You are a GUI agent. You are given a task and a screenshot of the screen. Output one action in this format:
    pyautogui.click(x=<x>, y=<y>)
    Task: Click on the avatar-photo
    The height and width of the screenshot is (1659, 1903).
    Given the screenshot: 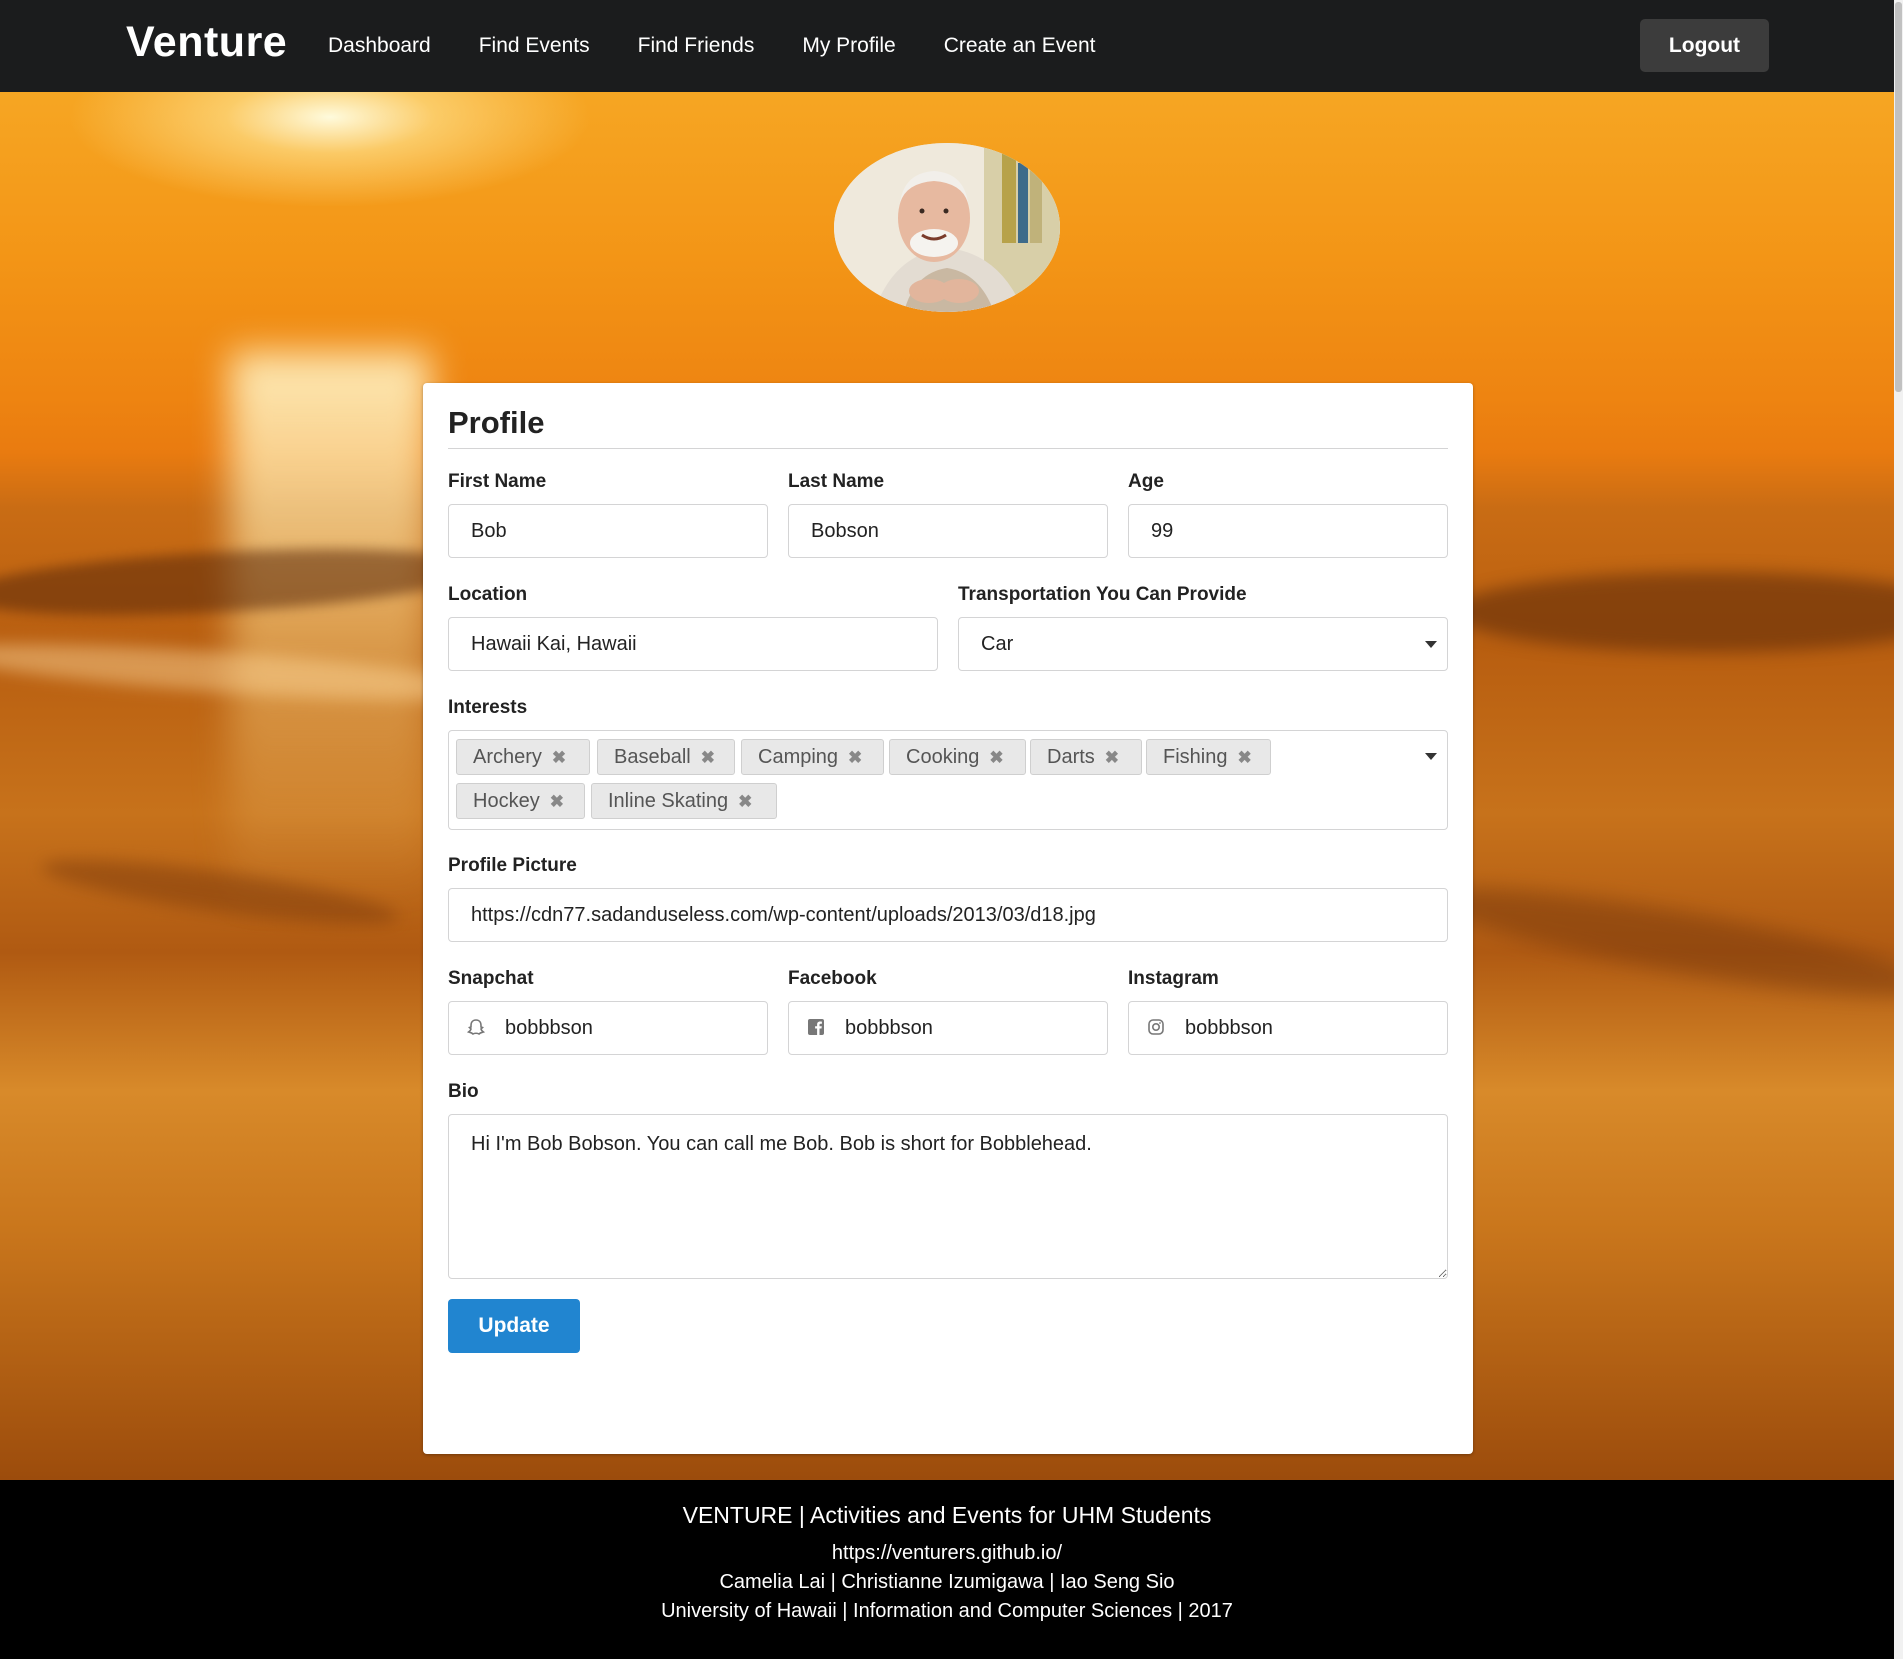 What is the action you would take?
    pyautogui.click(x=947, y=227)
    